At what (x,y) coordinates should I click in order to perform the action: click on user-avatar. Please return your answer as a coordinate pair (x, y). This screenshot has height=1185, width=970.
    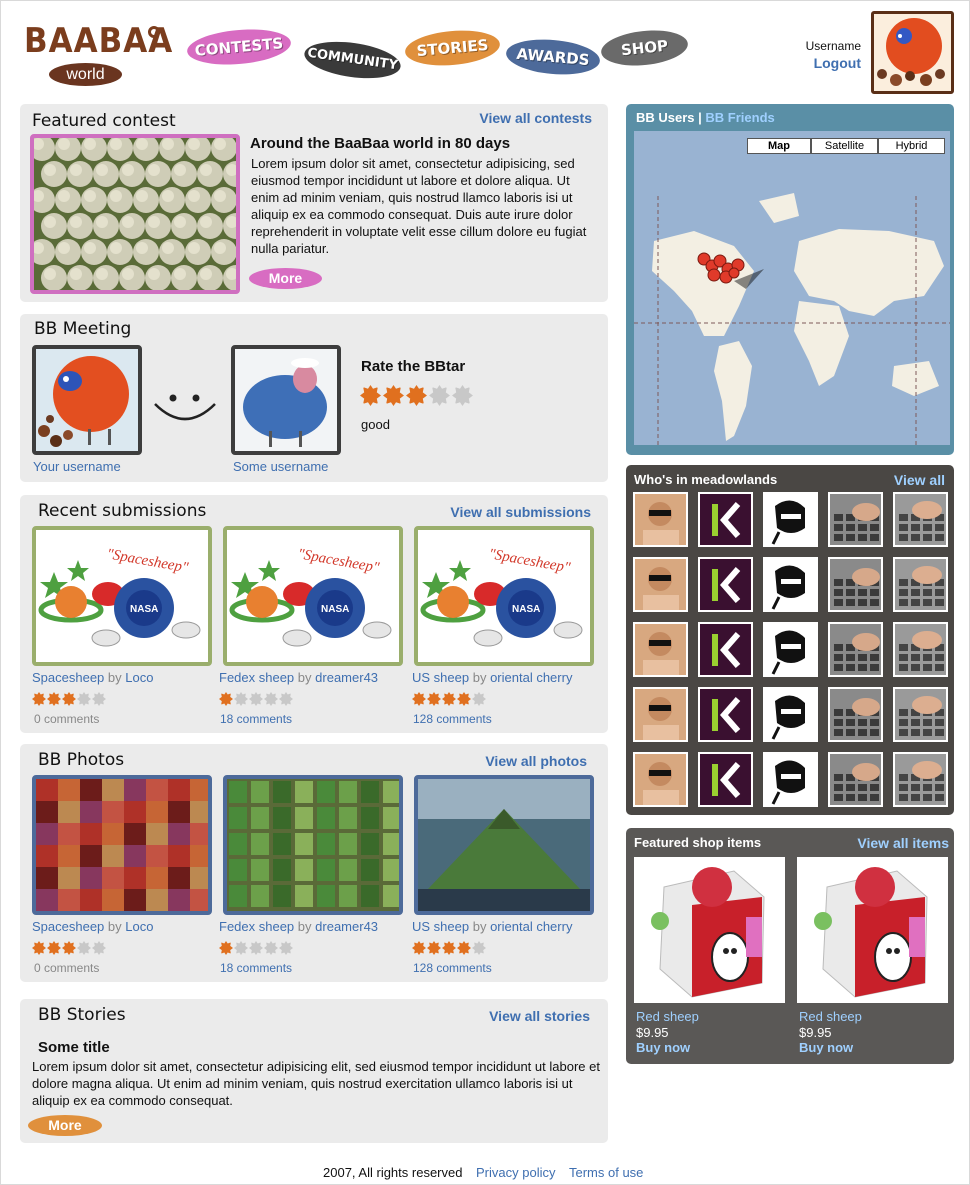
    Looking at the image, I should click on (912, 52).